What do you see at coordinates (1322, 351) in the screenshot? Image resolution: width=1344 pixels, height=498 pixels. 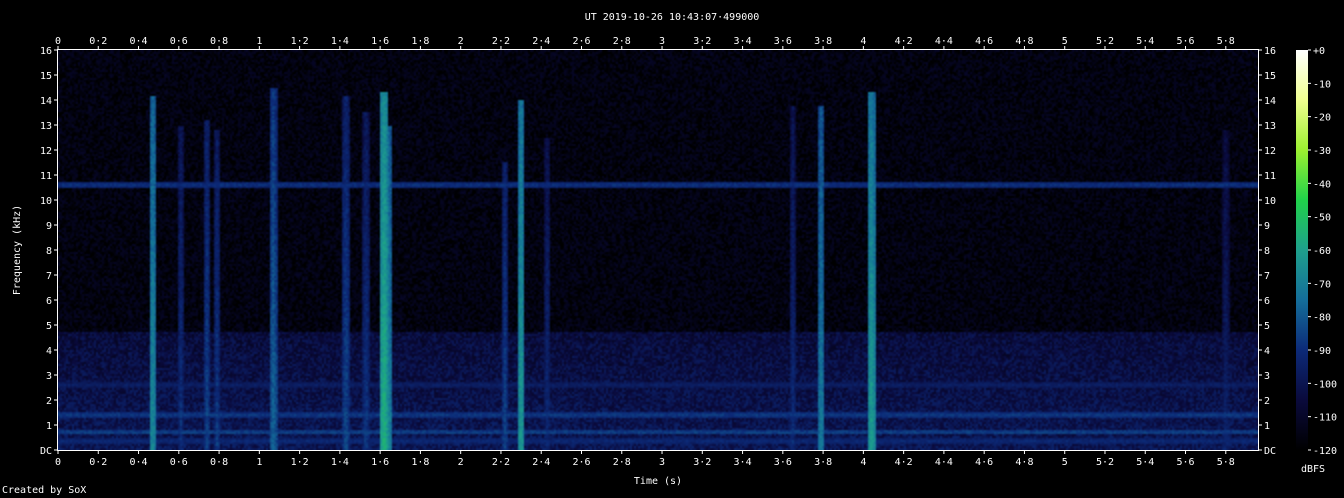 I see `colorbar-tick-label: -90` at bounding box center [1322, 351].